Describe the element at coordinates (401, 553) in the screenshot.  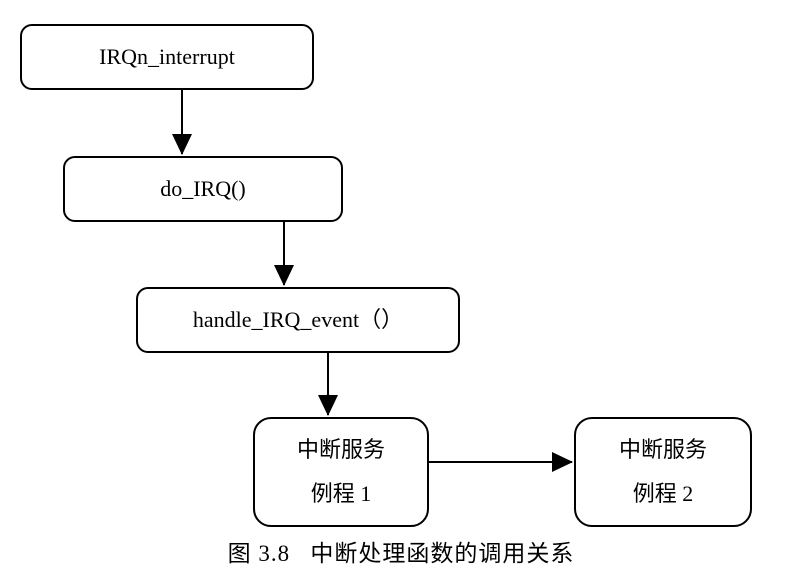
I see `figure-caption: 图 3.8 中断处理函数的调用关系` at that location.